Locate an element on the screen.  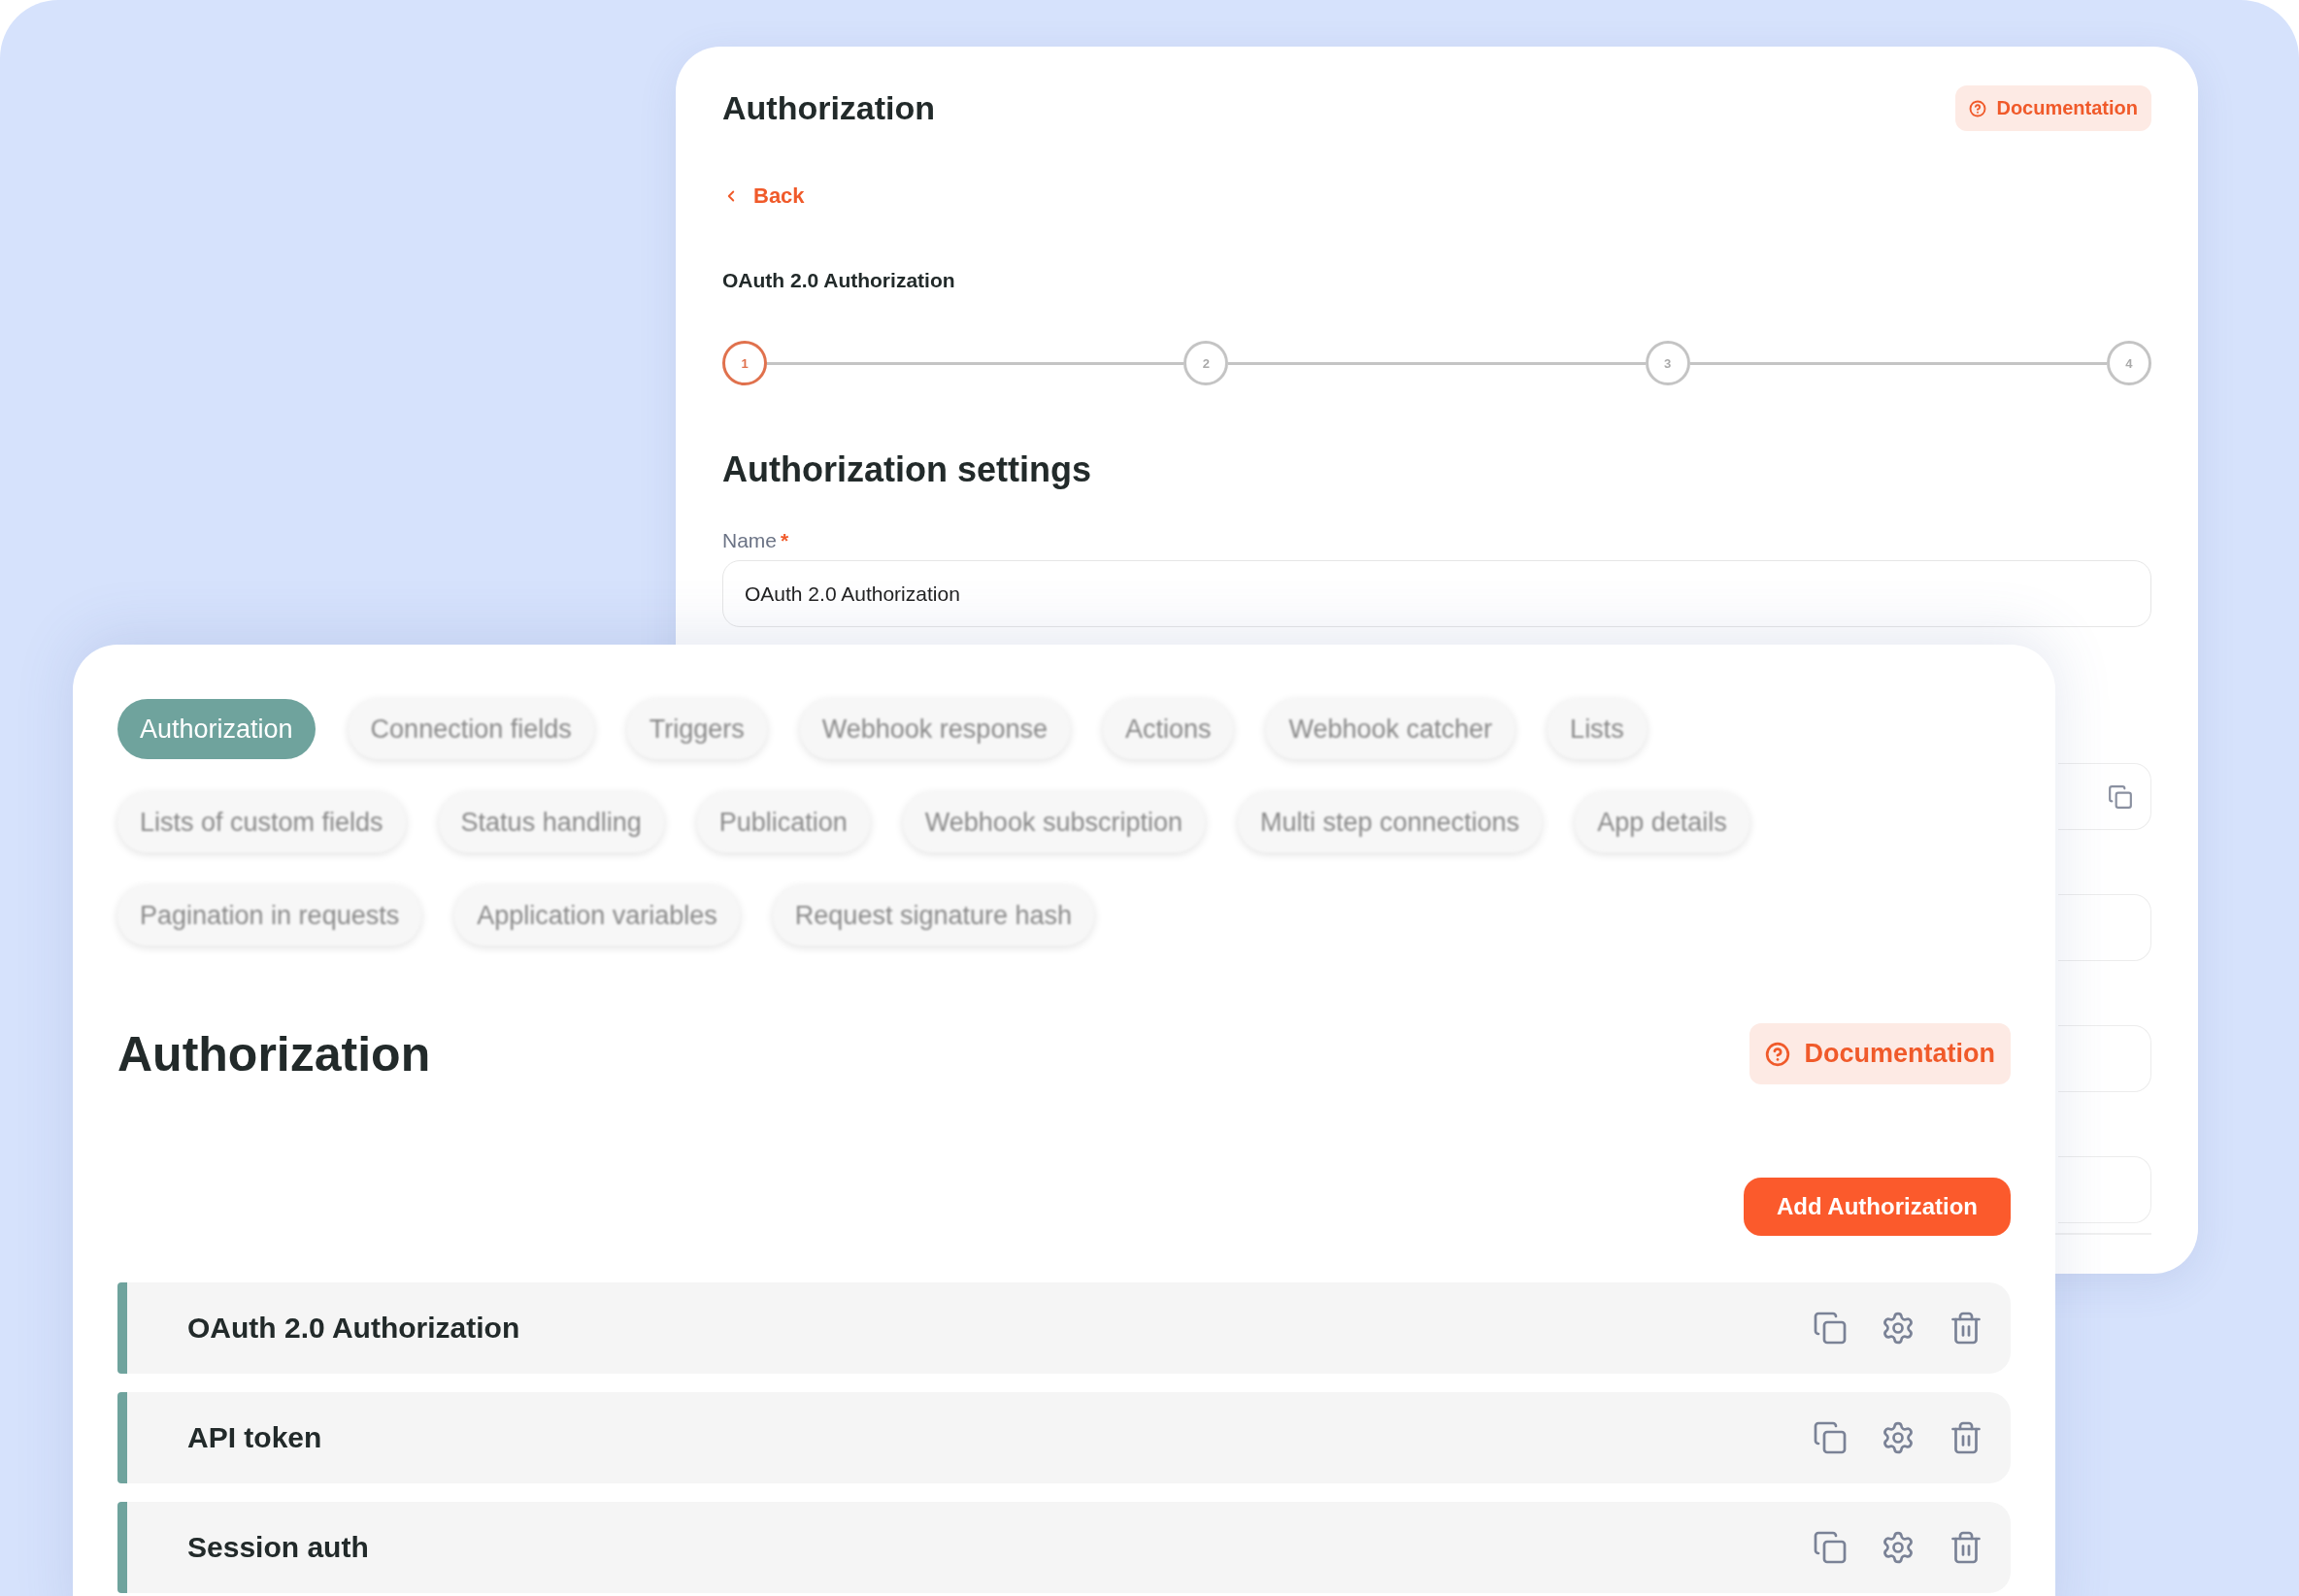
tab: Request signature hash is located at coordinates (933, 915).